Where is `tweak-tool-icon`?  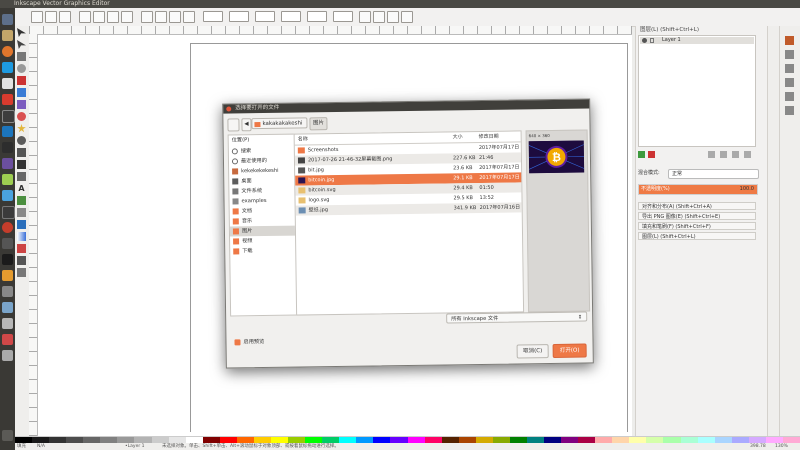
tweak-tool-icon is located at coordinates (21, 56).